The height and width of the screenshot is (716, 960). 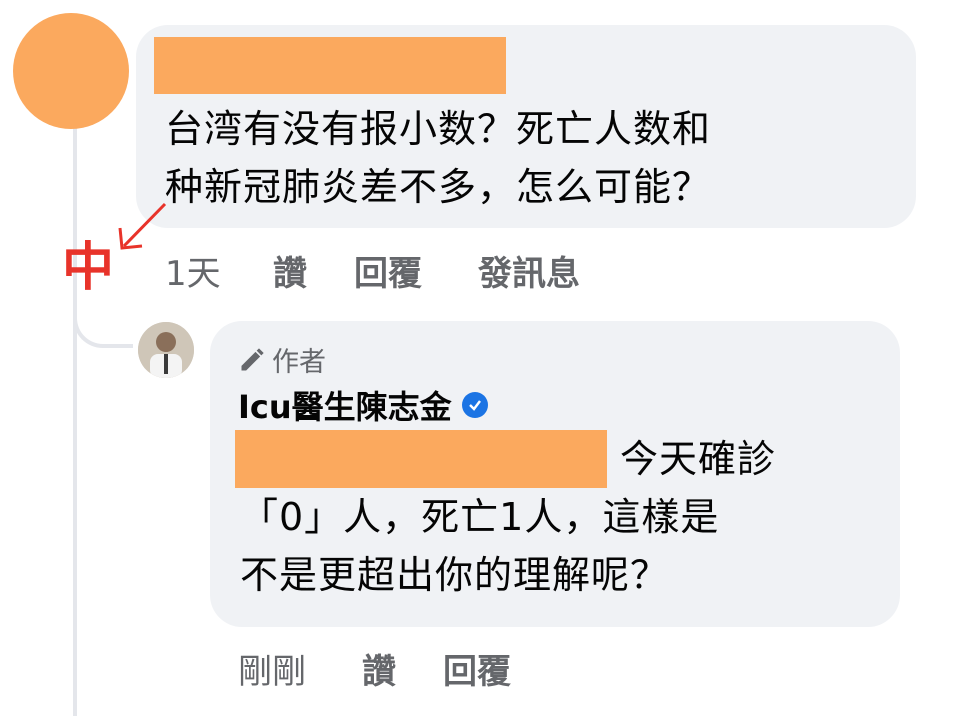 What do you see at coordinates (299, 362) in the screenshot?
I see `author-badge-label: 作者` at bounding box center [299, 362].